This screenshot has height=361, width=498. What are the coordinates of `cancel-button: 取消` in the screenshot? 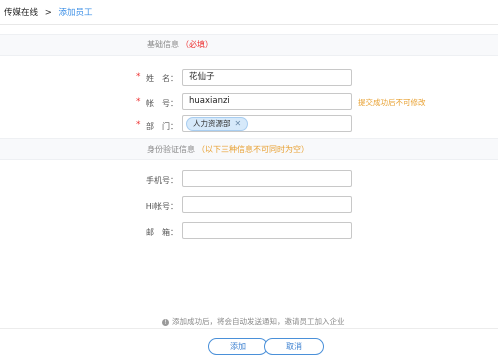 It's located at (294, 346).